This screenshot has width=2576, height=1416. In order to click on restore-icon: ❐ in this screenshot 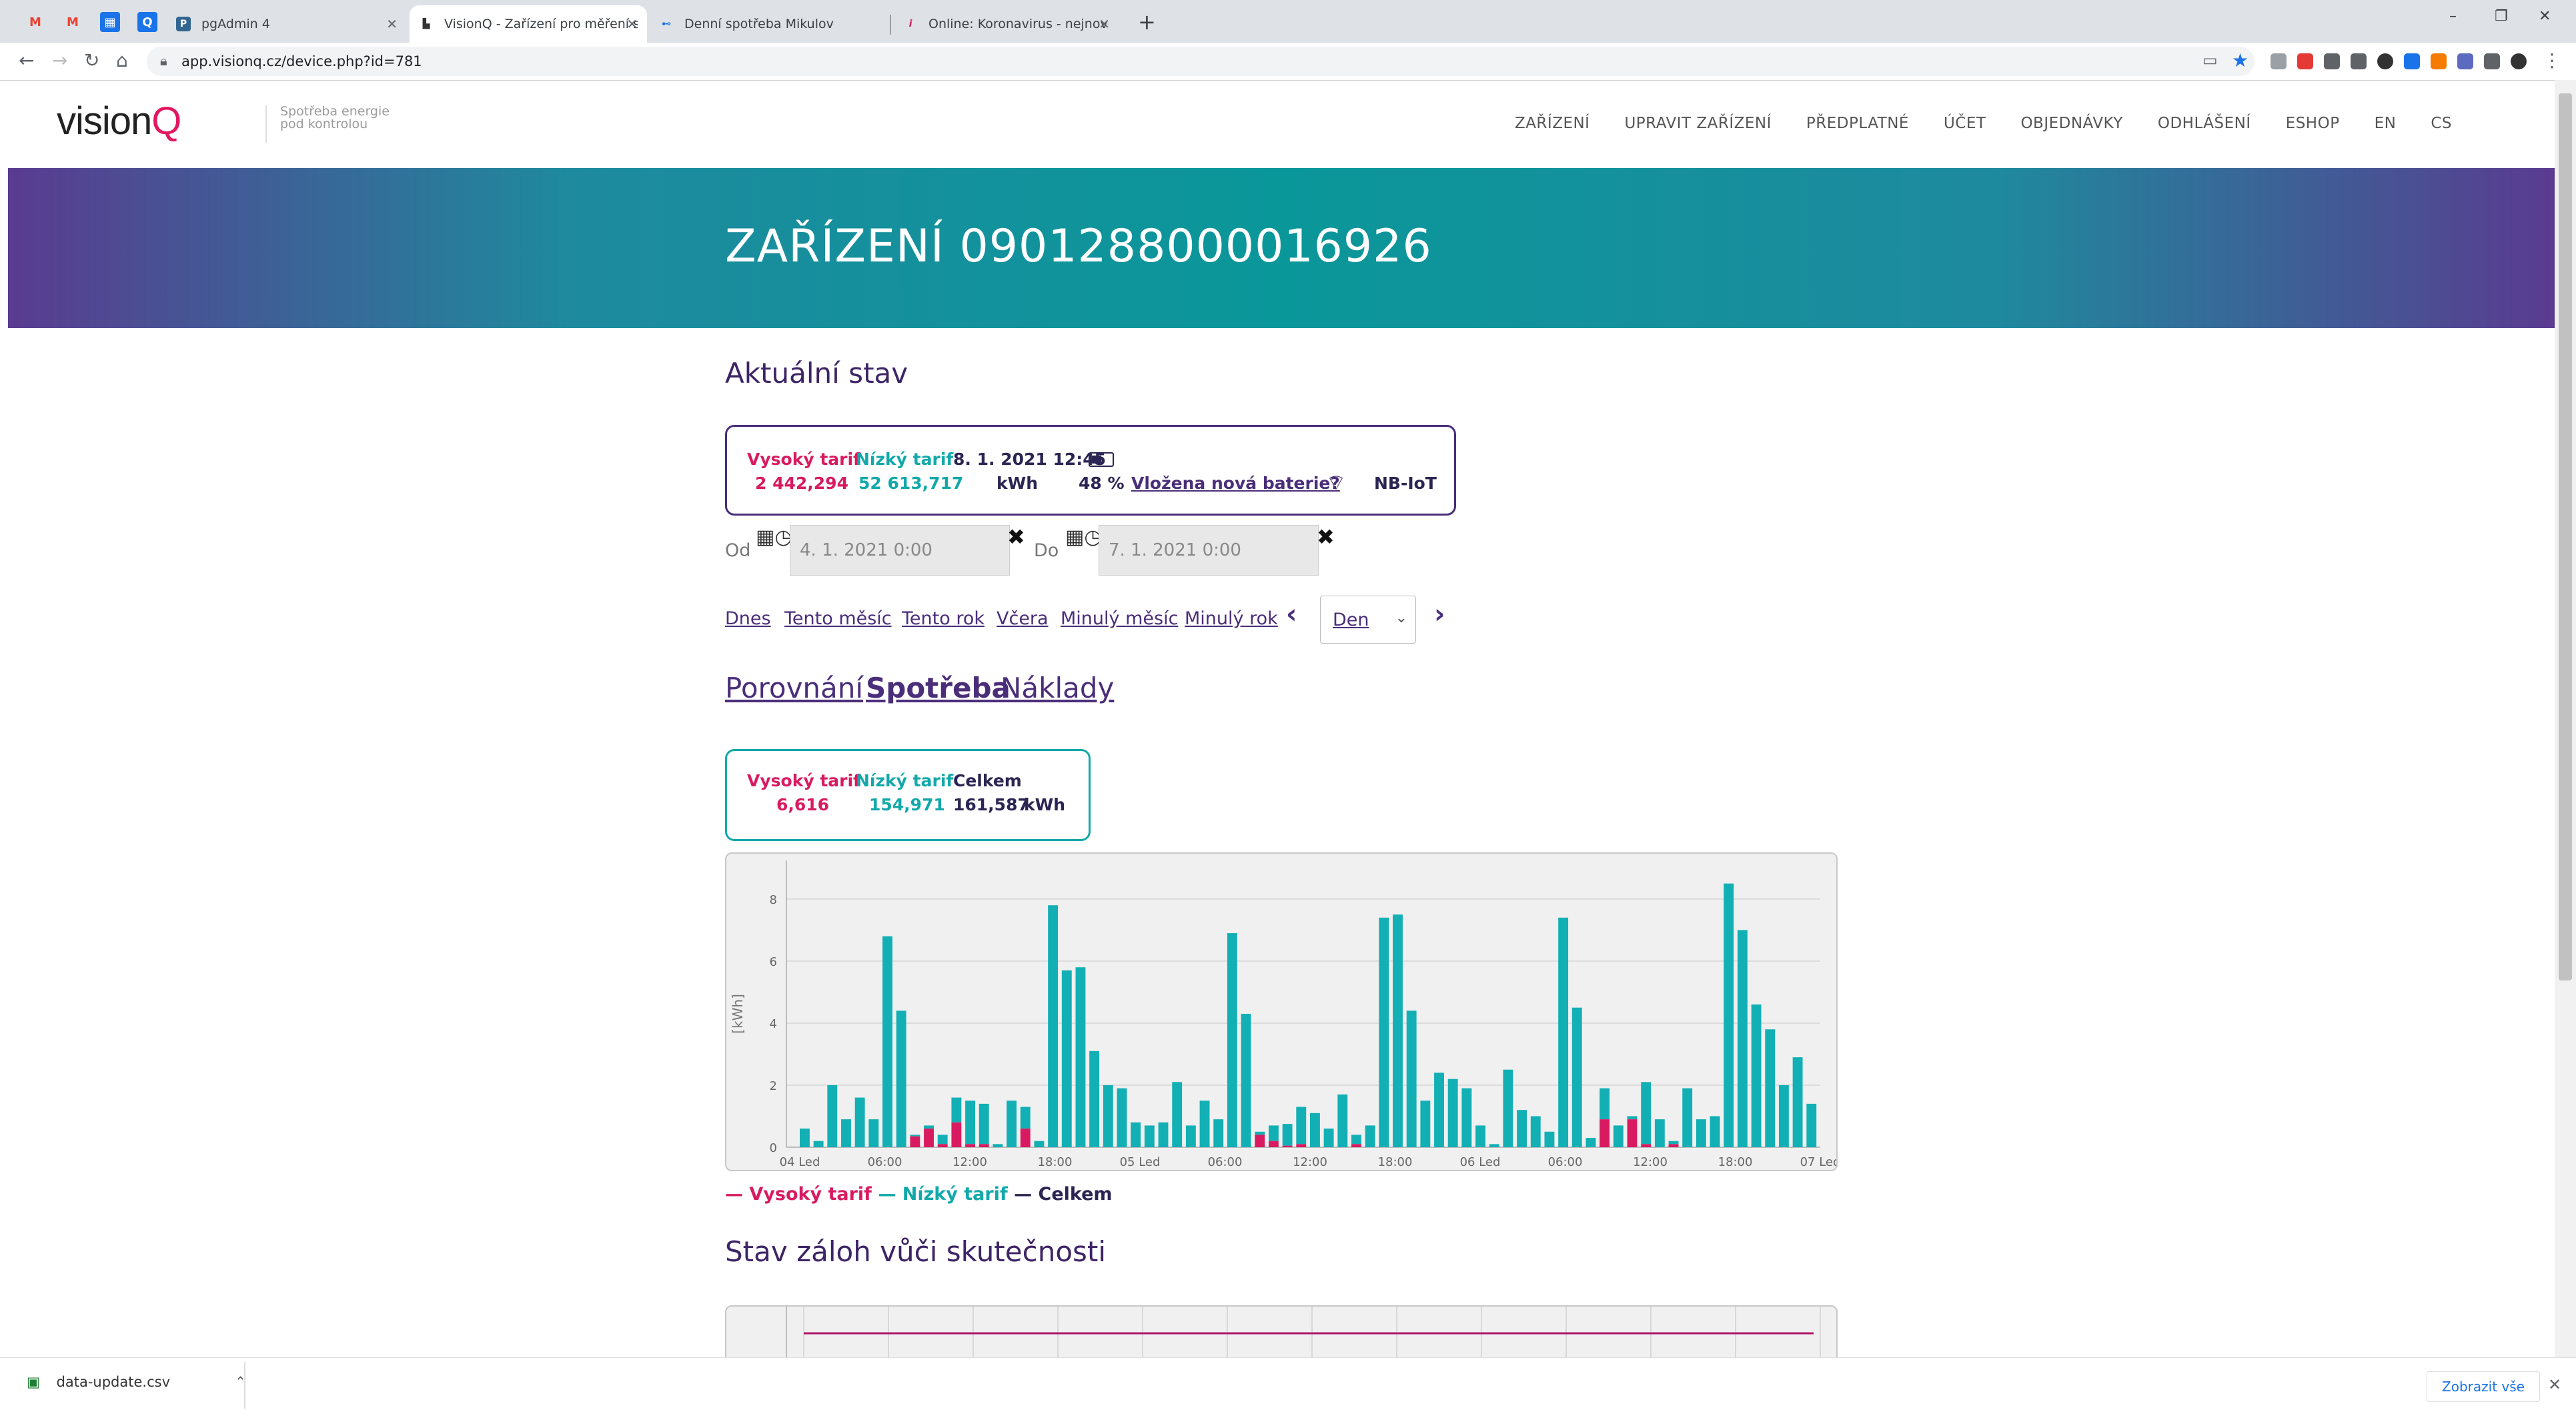, I will do `click(2501, 16)`.